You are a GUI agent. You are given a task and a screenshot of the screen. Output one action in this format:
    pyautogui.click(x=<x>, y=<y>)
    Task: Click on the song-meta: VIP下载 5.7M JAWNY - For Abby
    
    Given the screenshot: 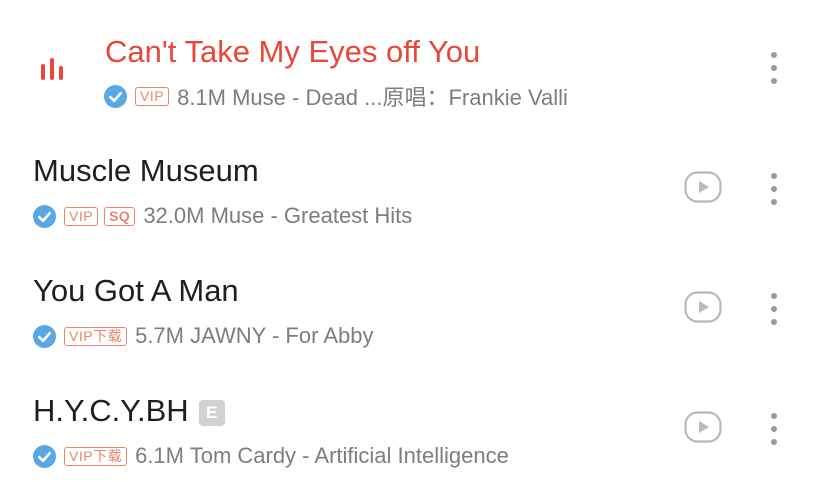 What is the action you would take?
    pyautogui.click(x=203, y=336)
    